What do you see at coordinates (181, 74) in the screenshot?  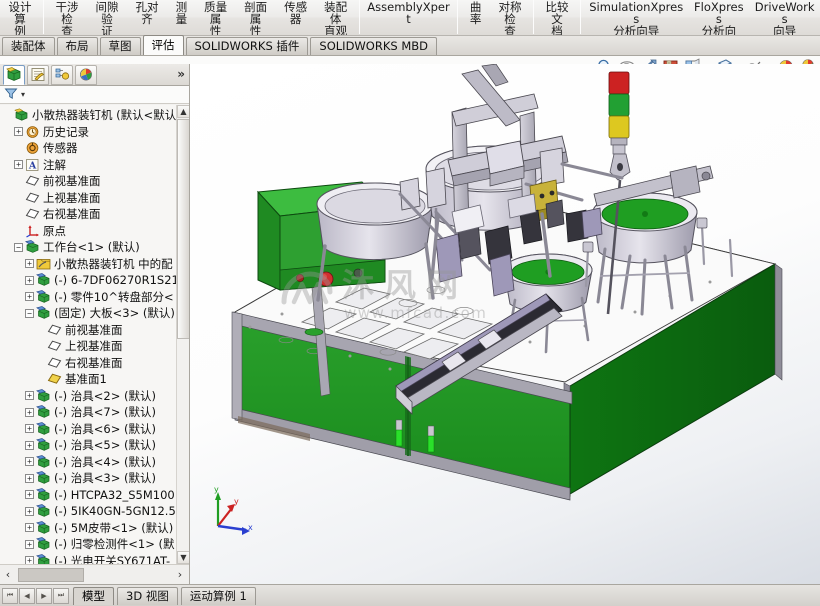 I see `expand-panel-chevron-icon: »` at bounding box center [181, 74].